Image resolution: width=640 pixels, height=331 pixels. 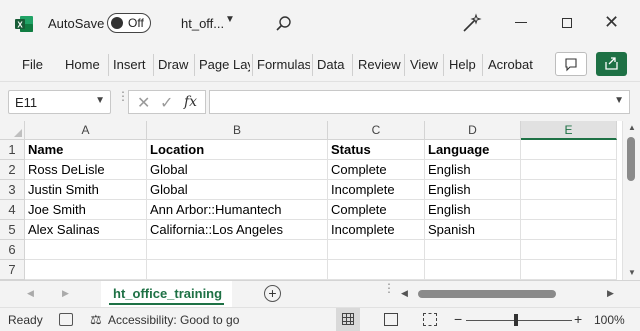 What do you see at coordinates (190, 102) in the screenshot?
I see `insert-function-icon: fx` at bounding box center [190, 102].